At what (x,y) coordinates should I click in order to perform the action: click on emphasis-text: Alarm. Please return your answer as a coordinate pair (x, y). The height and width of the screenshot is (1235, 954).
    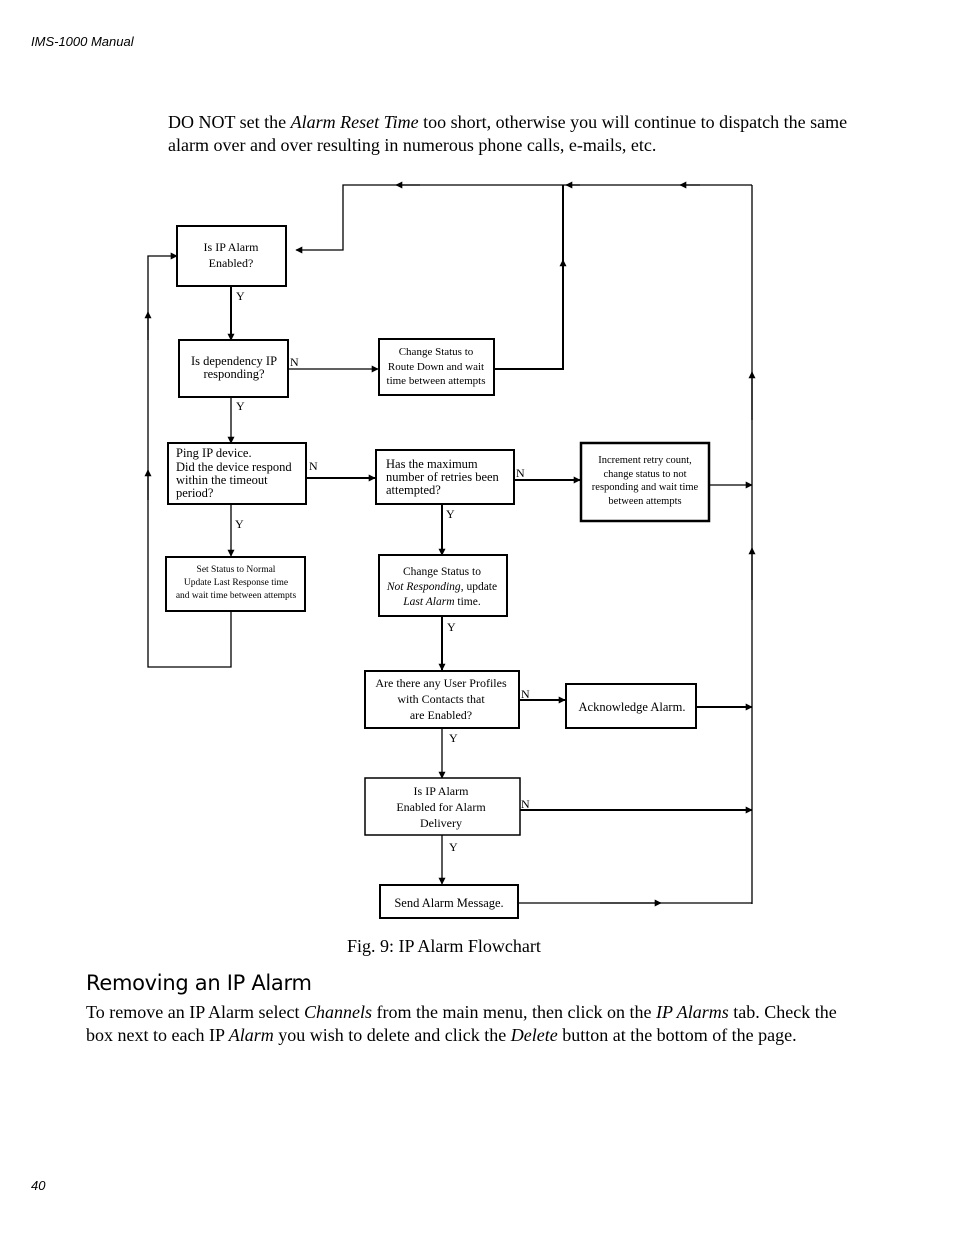
    Looking at the image, I should click on (251, 1035).